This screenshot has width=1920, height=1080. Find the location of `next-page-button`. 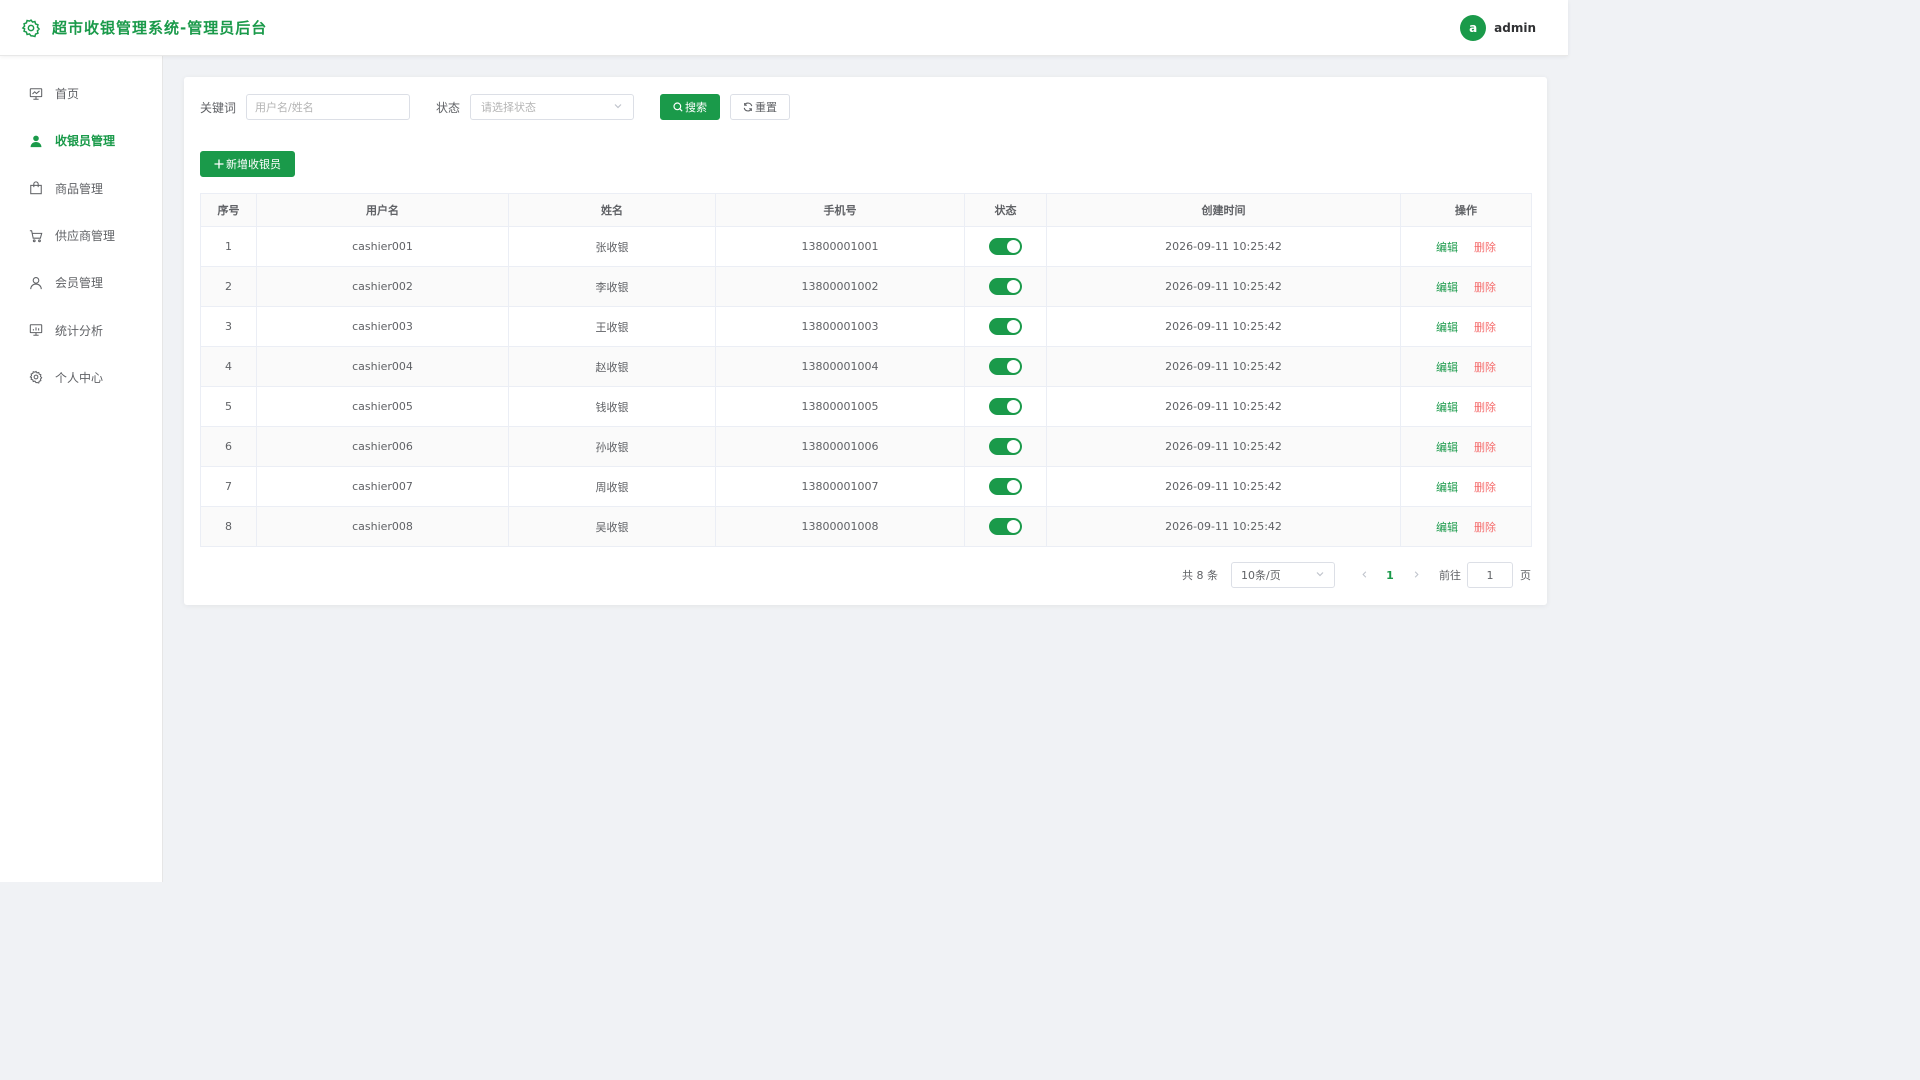

next-page-button is located at coordinates (1416, 575).